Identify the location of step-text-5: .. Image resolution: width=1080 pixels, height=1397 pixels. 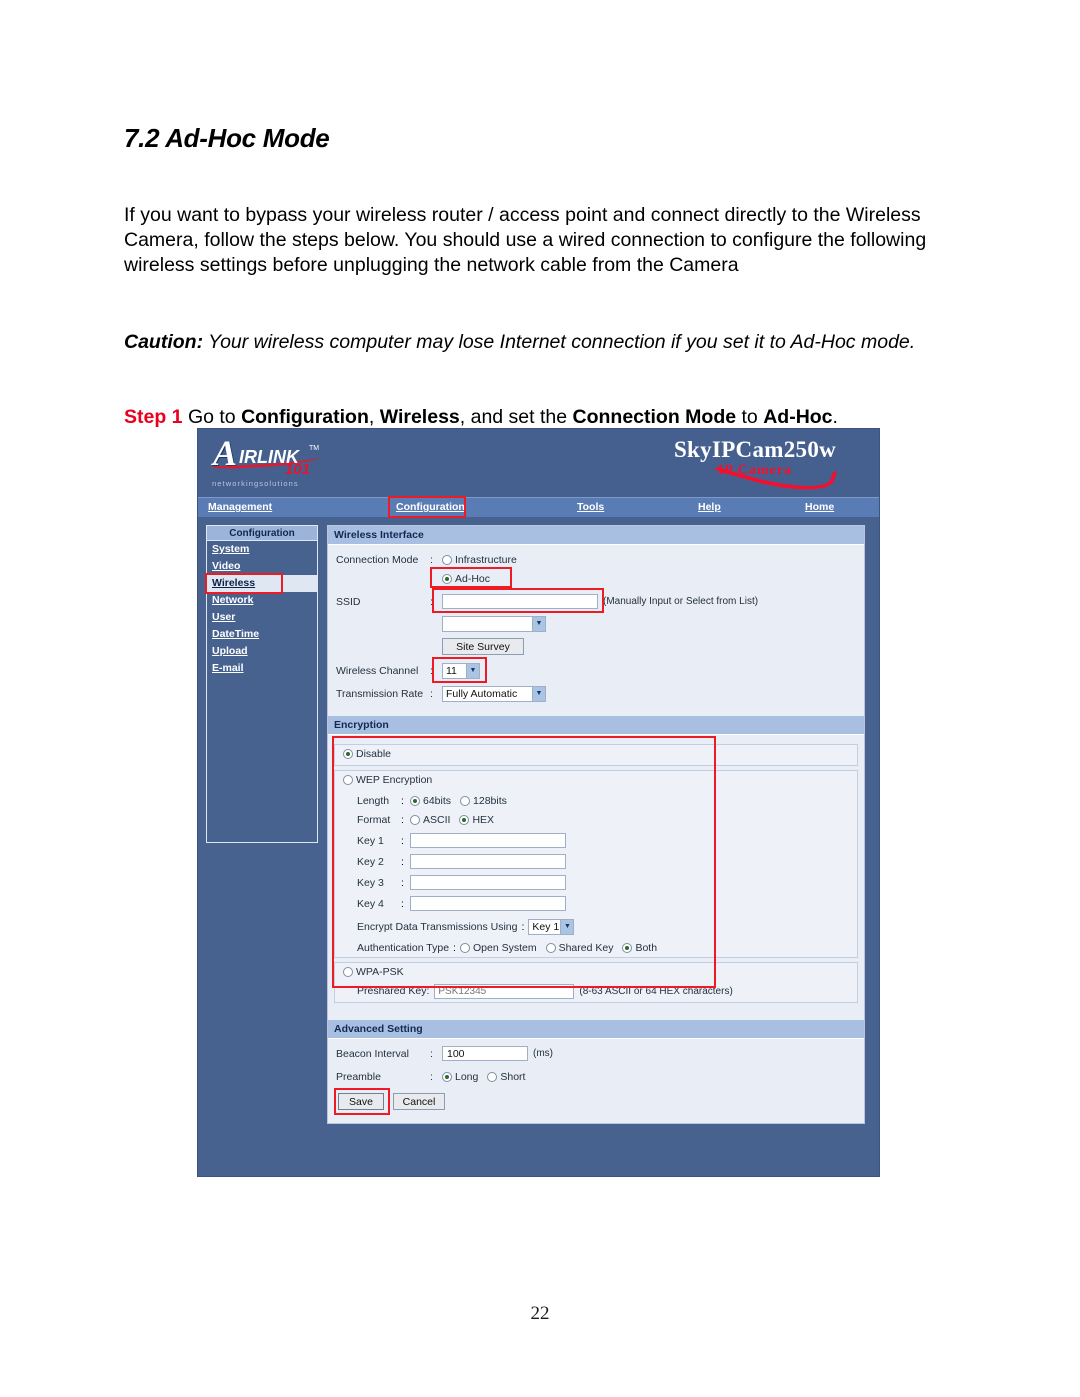
(835, 416).